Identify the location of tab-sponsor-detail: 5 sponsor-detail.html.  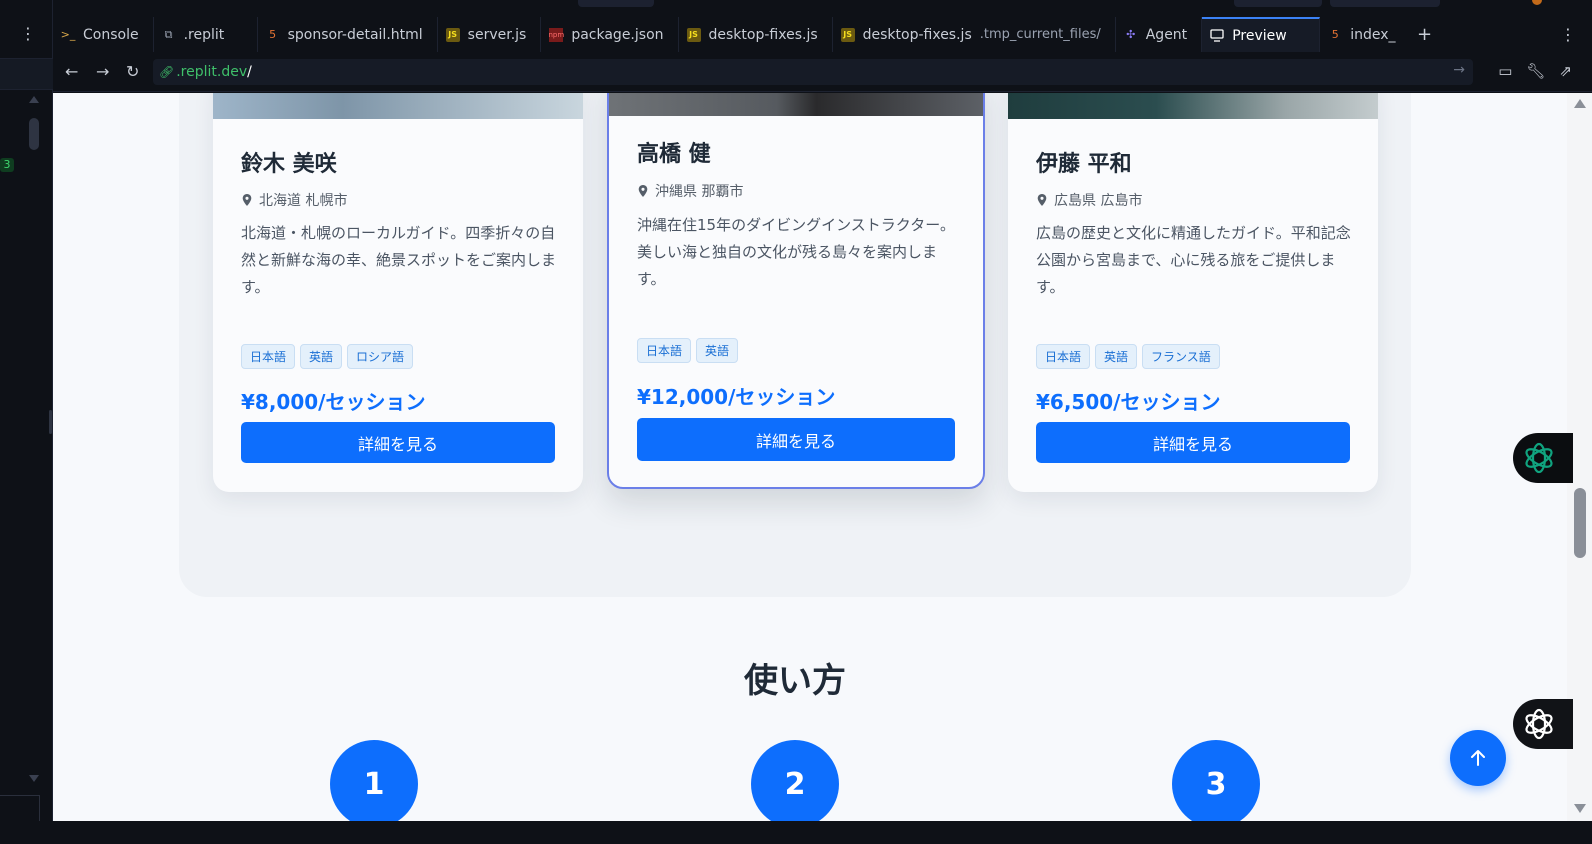
(348, 34).